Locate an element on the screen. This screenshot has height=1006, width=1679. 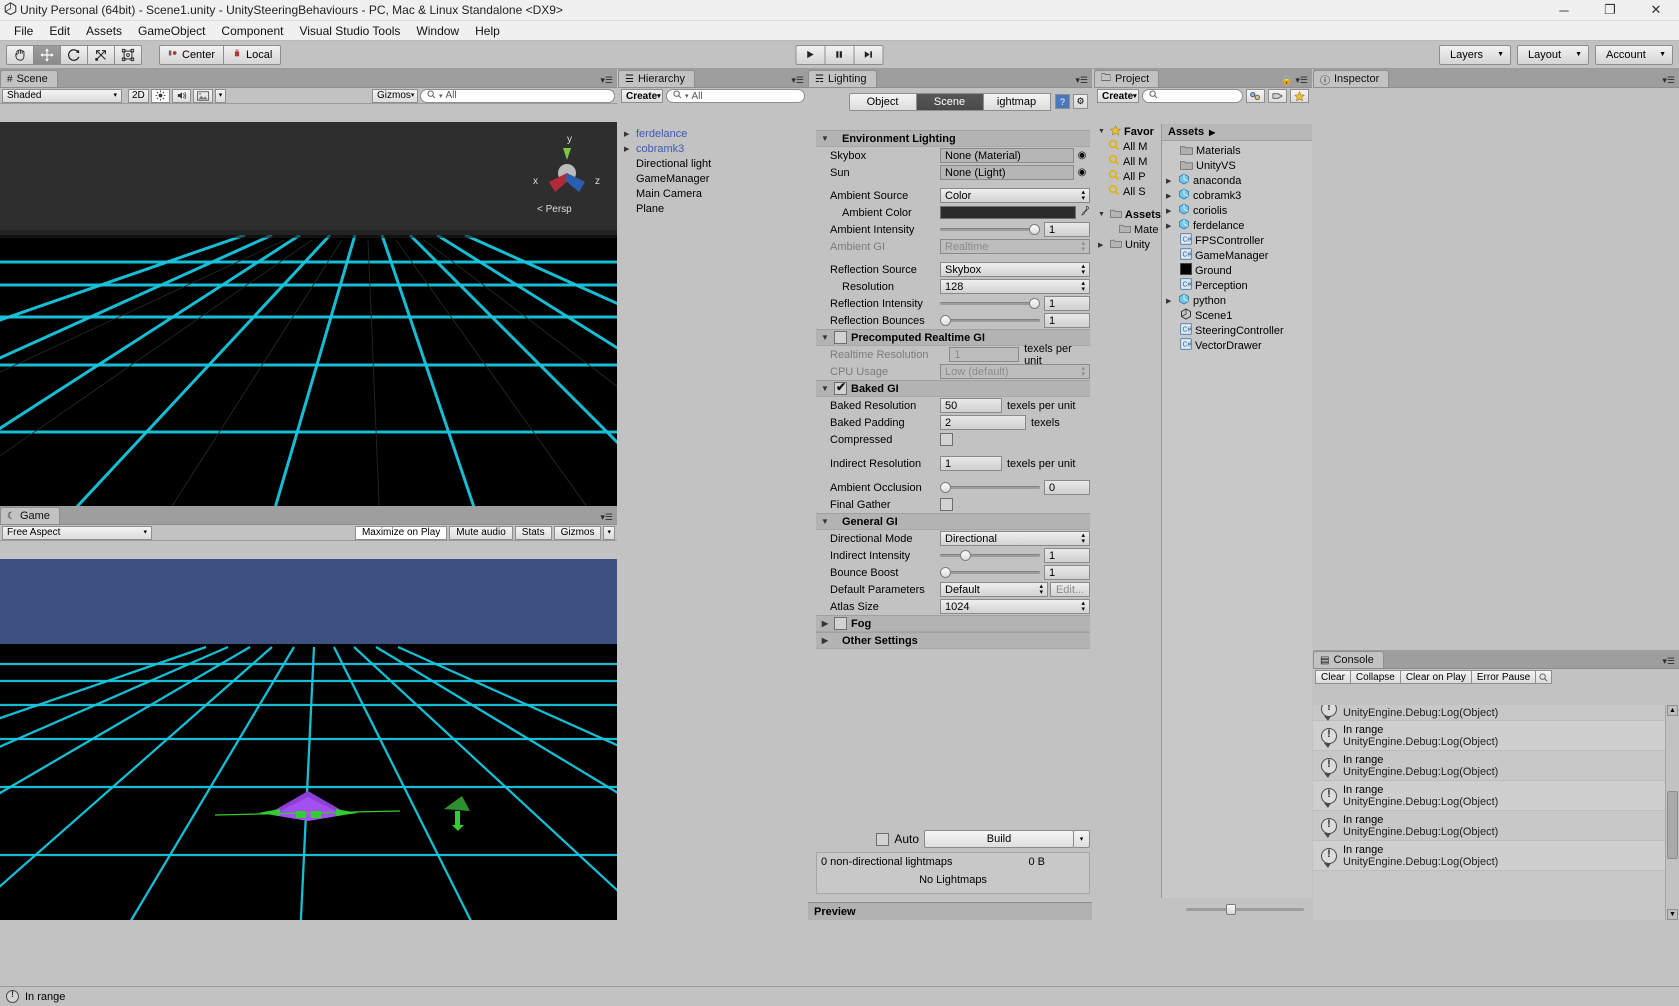
project-file-row: ▶ python is located at coordinates (1237, 300).